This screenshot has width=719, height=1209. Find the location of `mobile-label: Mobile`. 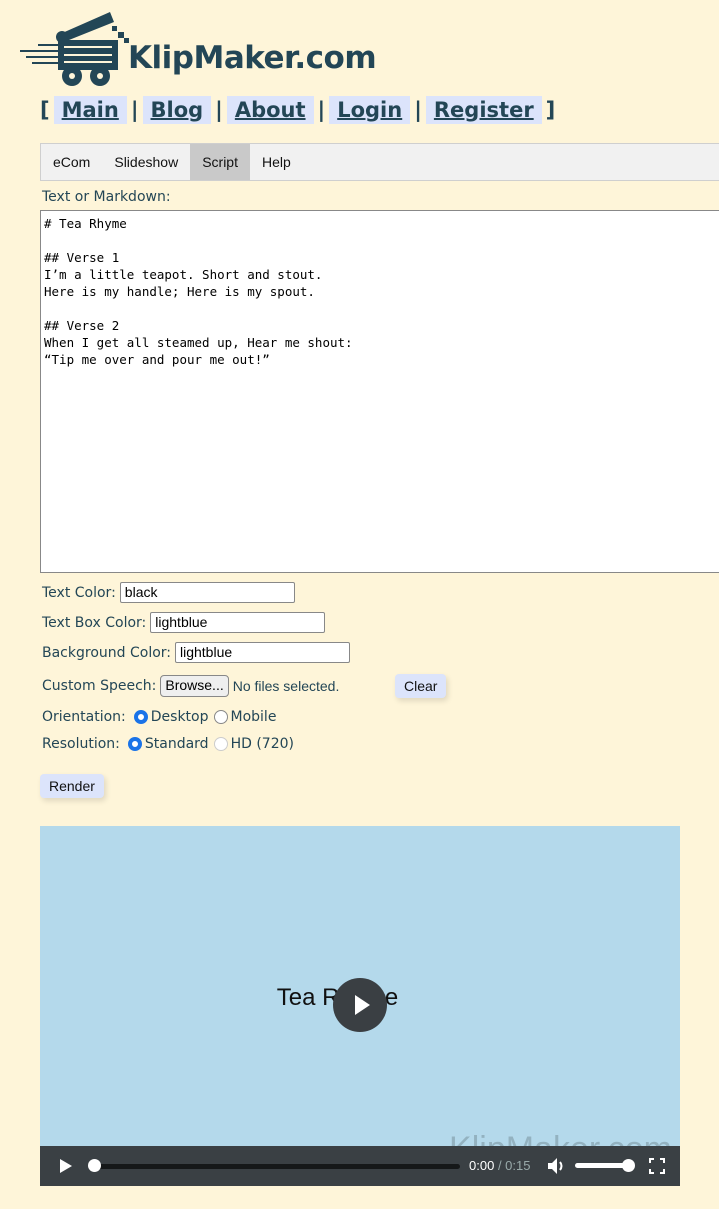

mobile-label: Mobile is located at coordinates (253, 717).